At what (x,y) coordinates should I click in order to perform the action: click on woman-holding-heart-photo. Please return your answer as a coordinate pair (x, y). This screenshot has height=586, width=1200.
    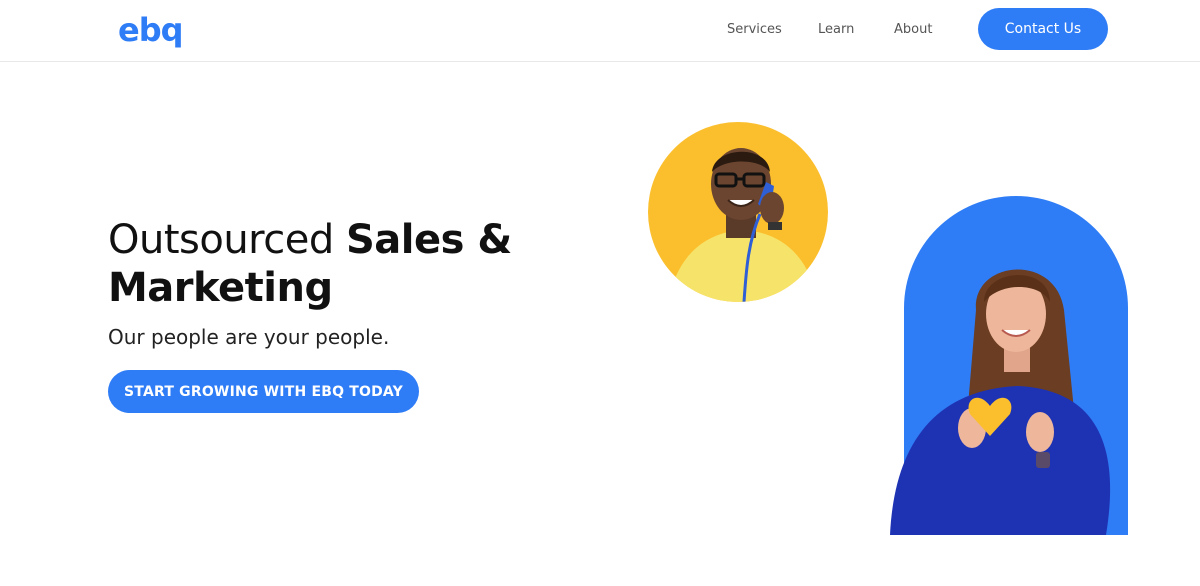
    Looking at the image, I should click on (1010, 362).